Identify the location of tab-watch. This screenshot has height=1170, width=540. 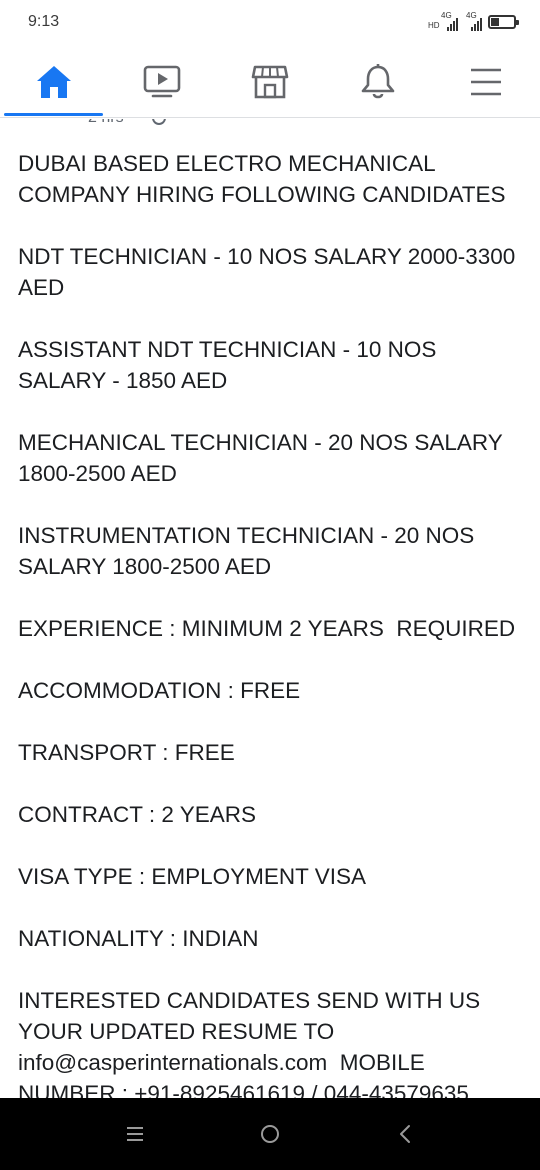
(162, 82).